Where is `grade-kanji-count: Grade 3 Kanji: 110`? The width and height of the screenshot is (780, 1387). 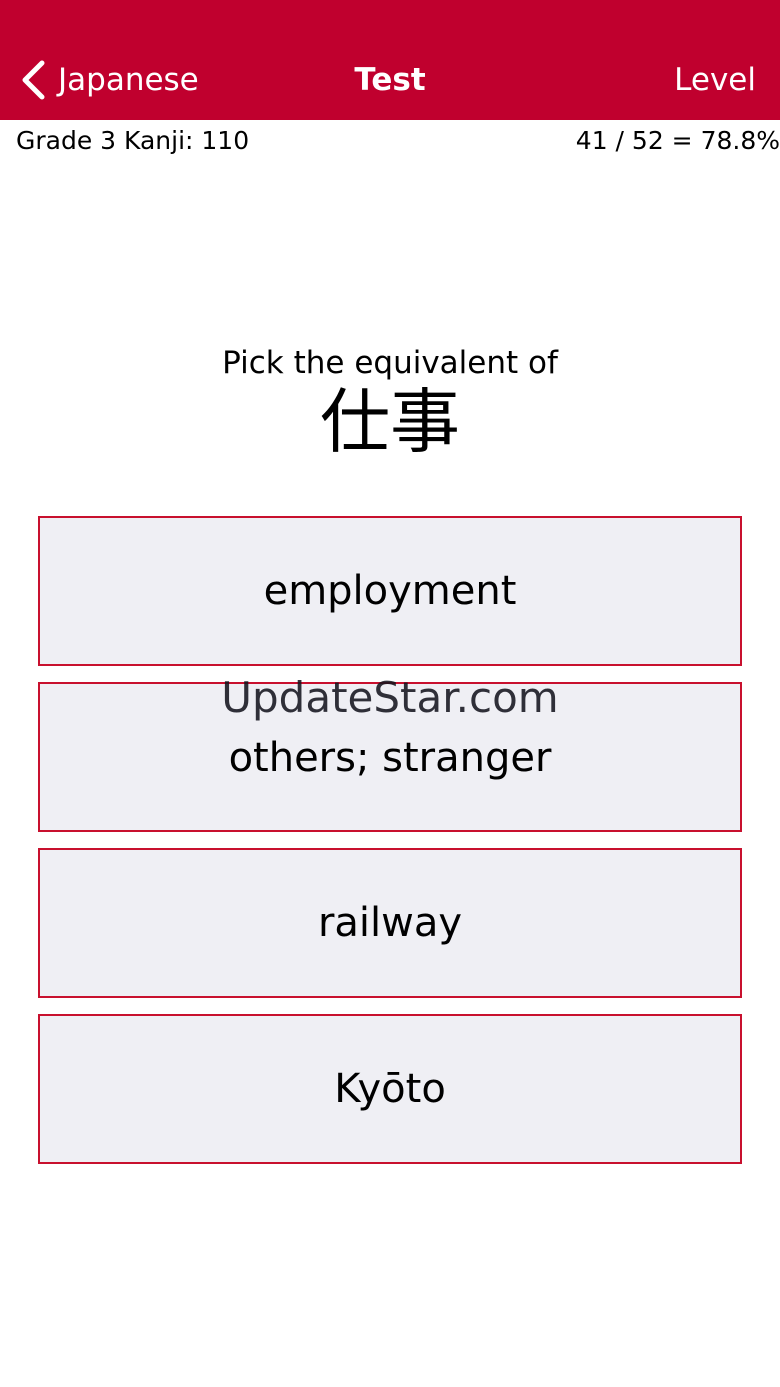 grade-kanji-count: Grade 3 Kanji: 110 is located at coordinates (133, 140).